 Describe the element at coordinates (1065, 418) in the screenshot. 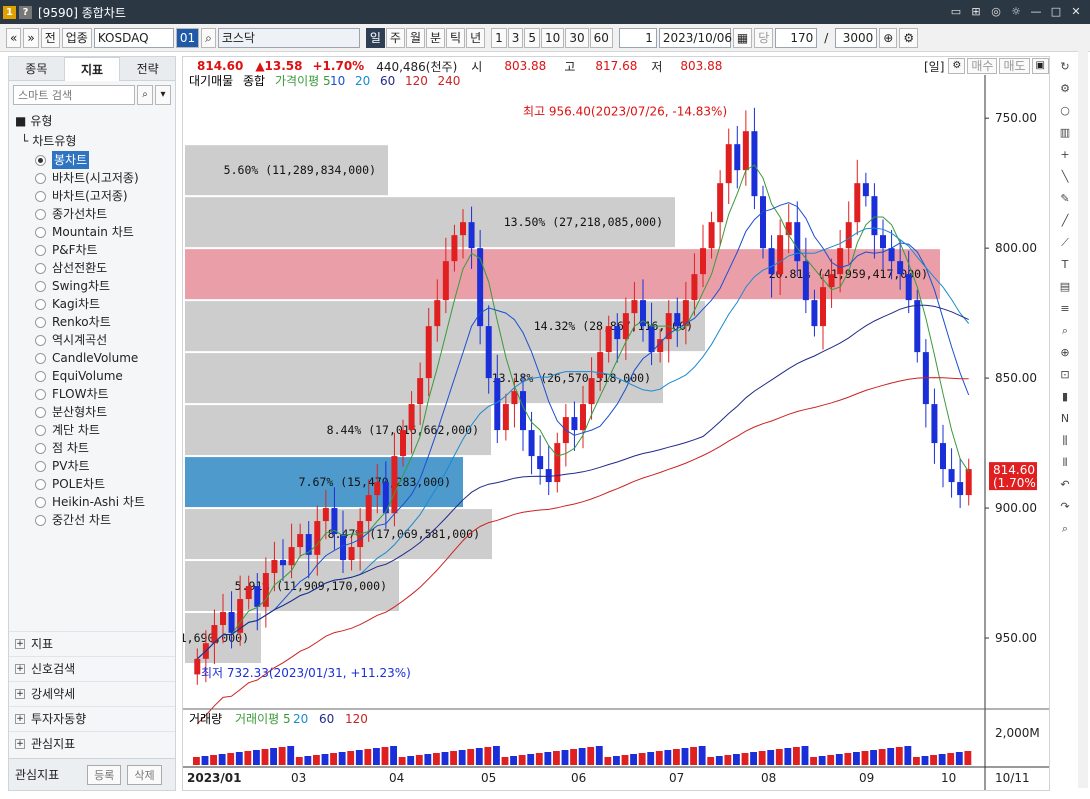

I see `compare-tool-icon: Ν` at that location.